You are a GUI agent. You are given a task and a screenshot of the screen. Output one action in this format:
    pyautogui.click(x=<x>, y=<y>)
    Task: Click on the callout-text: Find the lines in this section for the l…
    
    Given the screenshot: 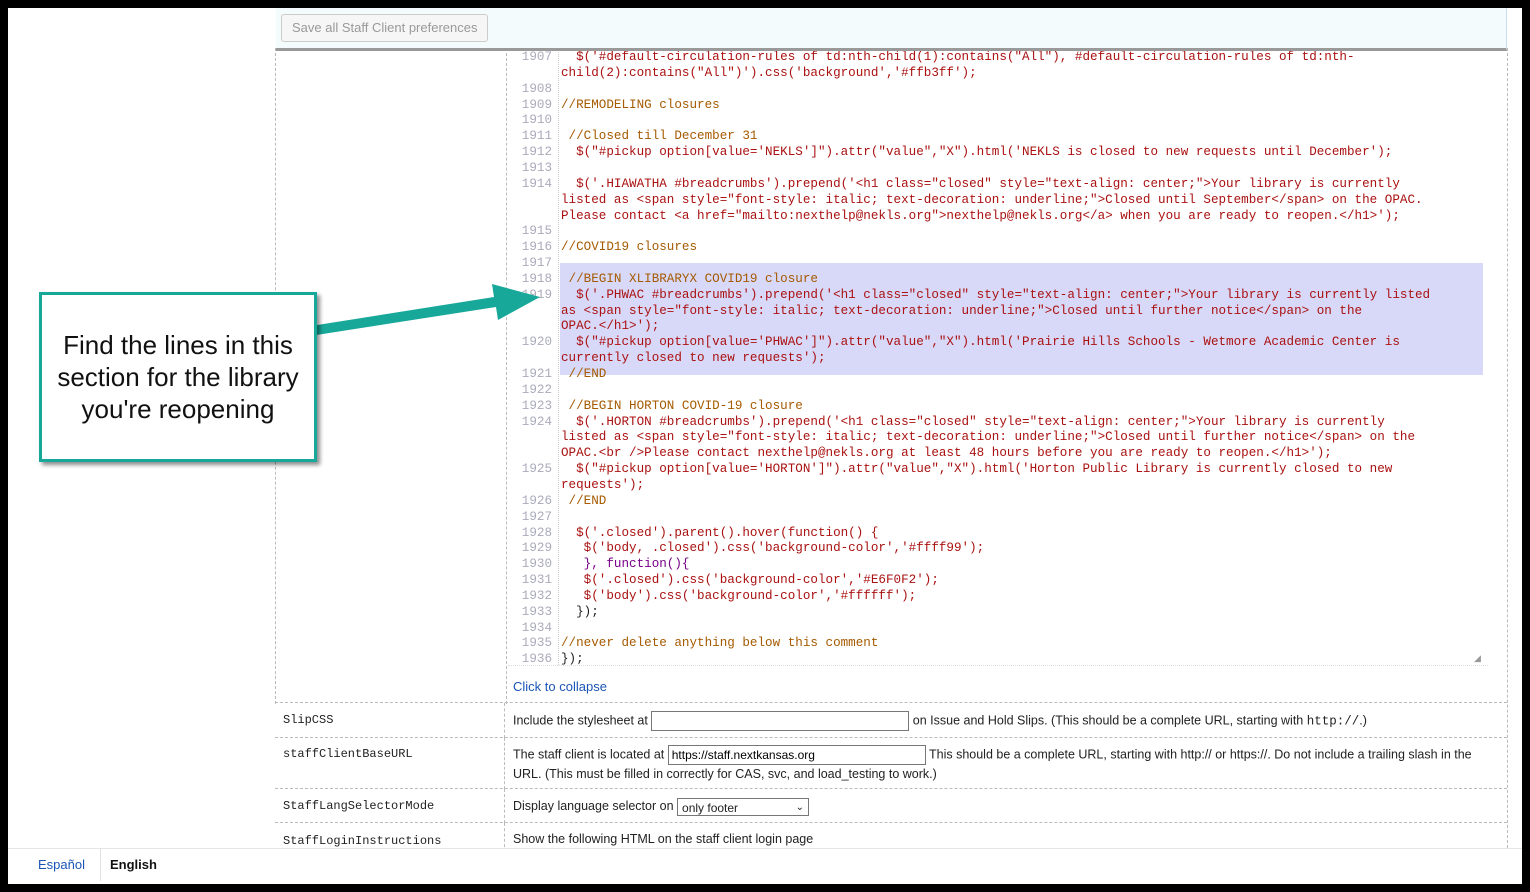 What is the action you would take?
    pyautogui.click(x=178, y=377)
    